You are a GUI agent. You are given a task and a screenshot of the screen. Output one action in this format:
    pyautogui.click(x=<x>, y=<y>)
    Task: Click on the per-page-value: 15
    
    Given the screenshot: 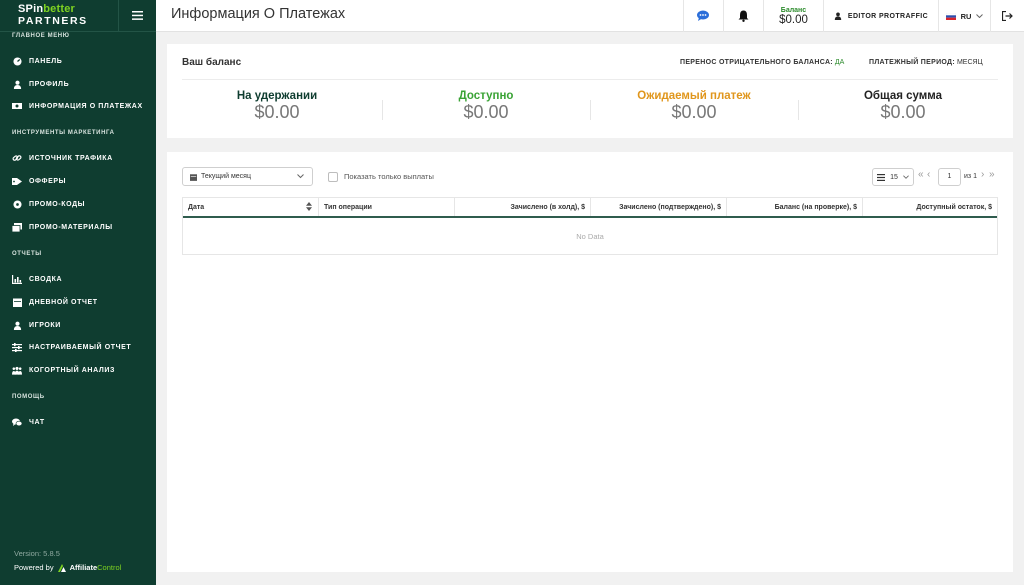 What is the action you would take?
    pyautogui.click(x=894, y=177)
    